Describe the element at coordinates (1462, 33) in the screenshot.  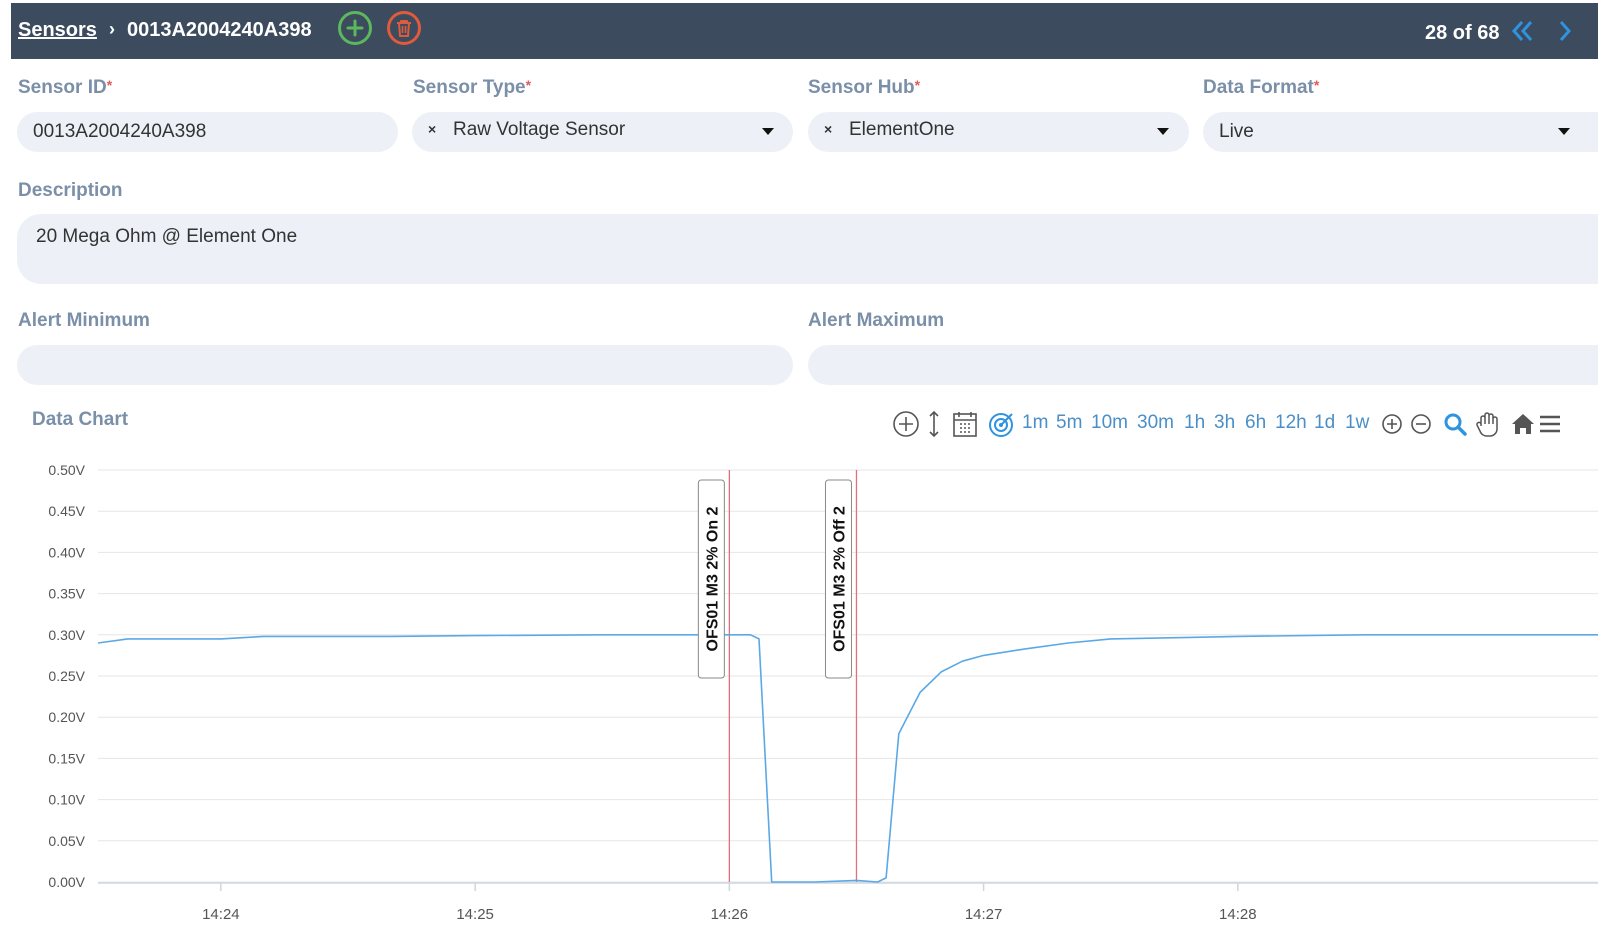
I see `record-pager: 28 of 68` at that location.